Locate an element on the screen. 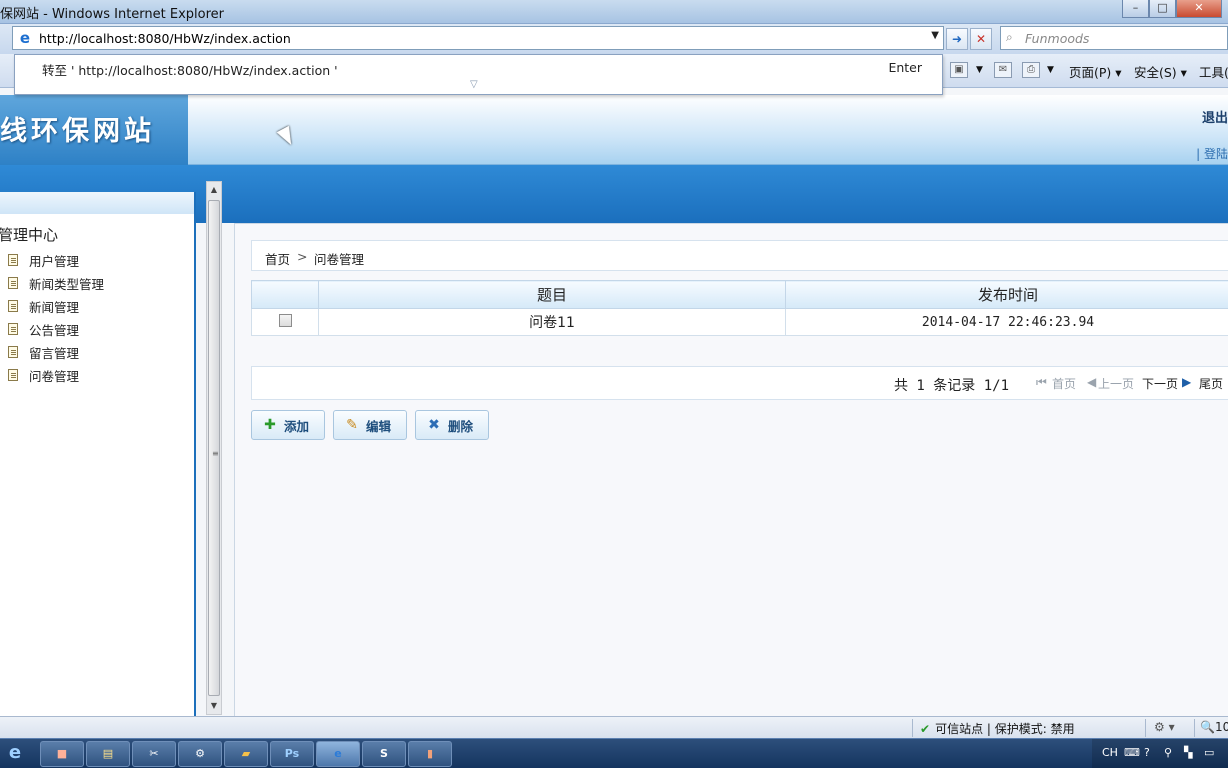 Image resolution: width=1228 pixels, height=768 pixels. sidebar-item-label: 用户管理 is located at coordinates (54, 261).